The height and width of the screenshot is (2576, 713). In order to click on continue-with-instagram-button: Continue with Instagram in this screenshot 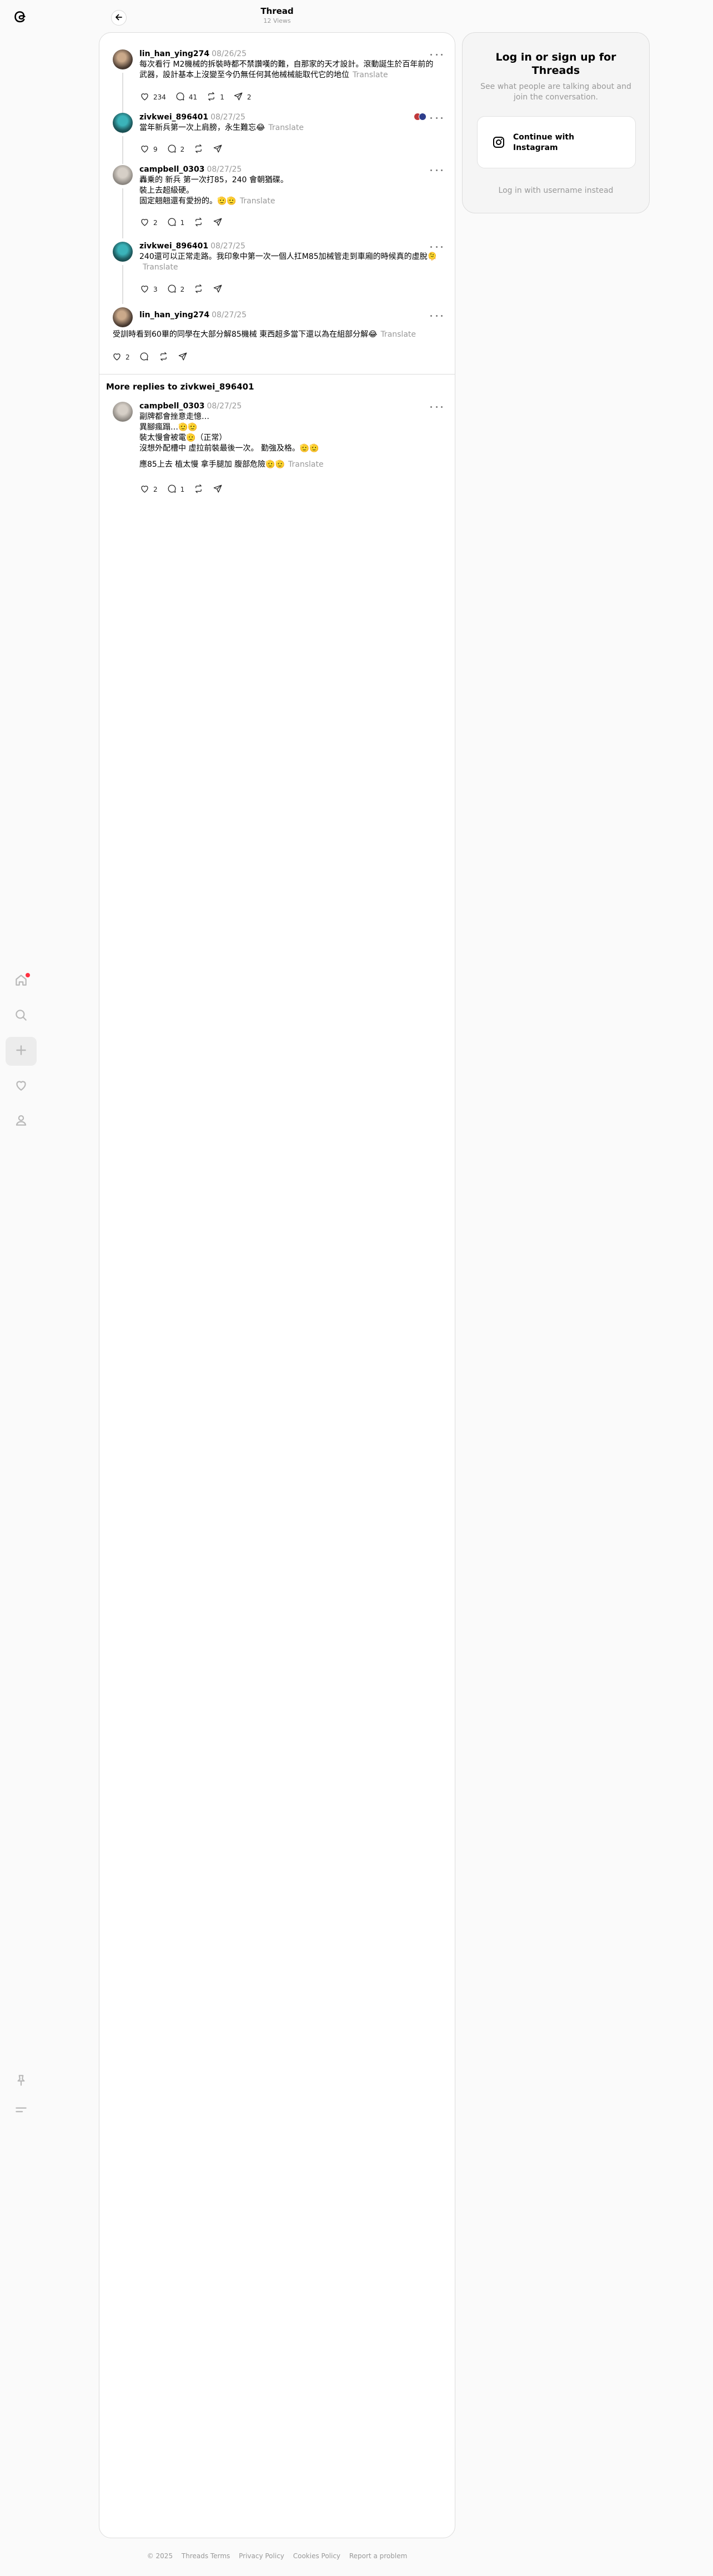, I will do `click(556, 142)`.